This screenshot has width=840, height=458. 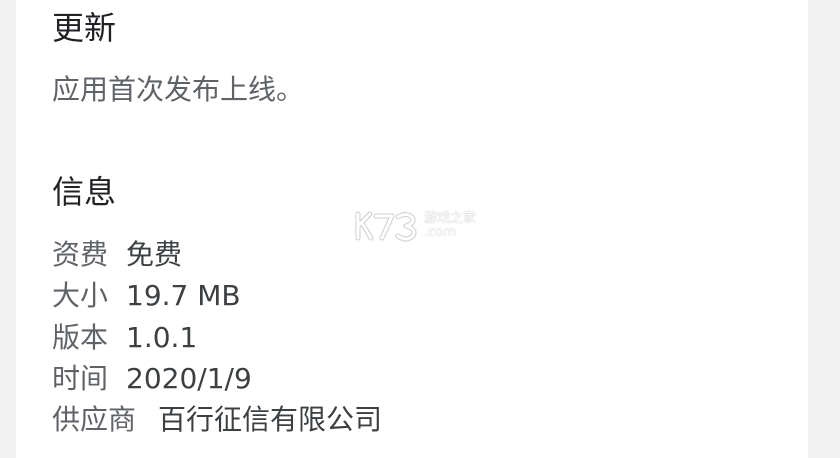 I want to click on info-row-vendor: 供应商 百行征信有限公司, so click(x=217, y=420).